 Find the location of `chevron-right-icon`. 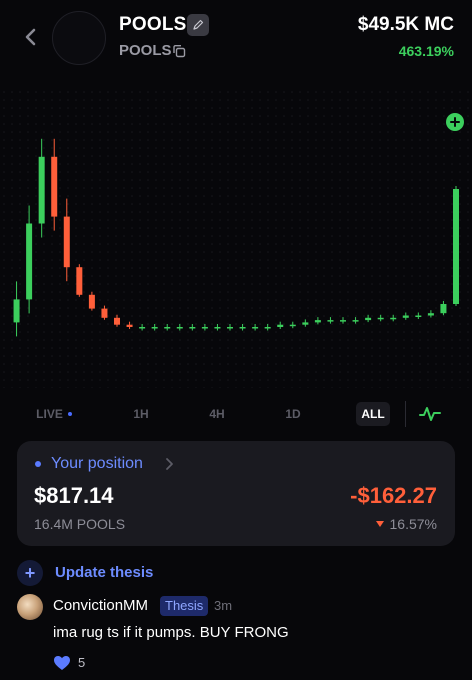

chevron-right-icon is located at coordinates (169, 464).